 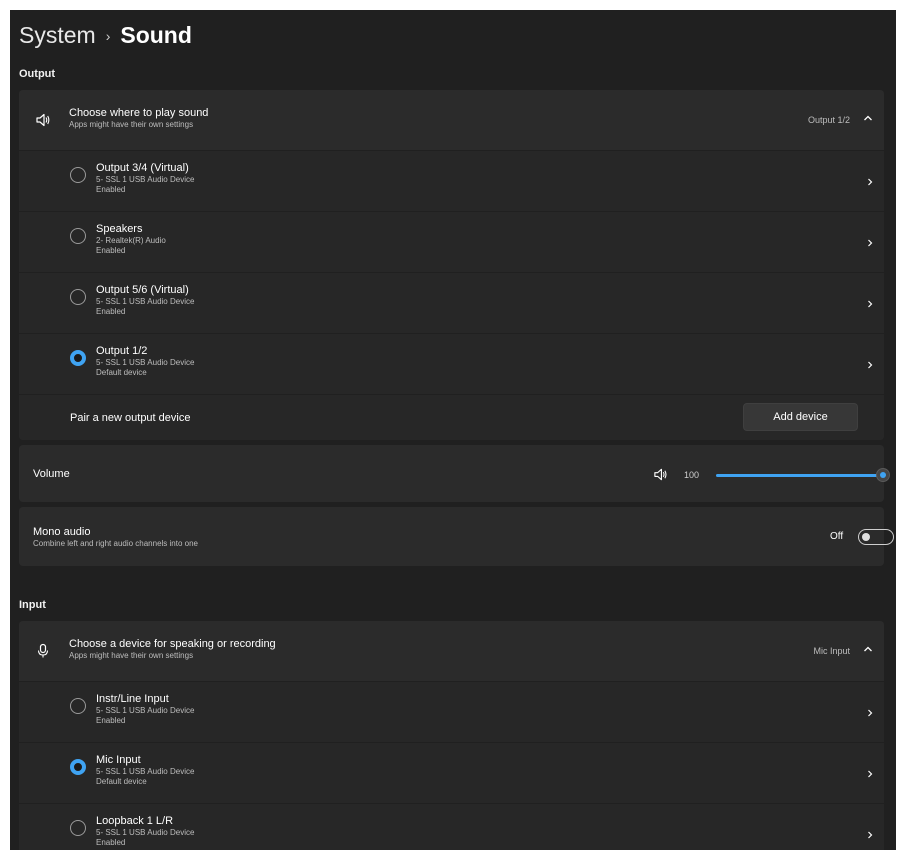 What do you see at coordinates (876, 537) in the screenshot?
I see `mono-audio-toggle` at bounding box center [876, 537].